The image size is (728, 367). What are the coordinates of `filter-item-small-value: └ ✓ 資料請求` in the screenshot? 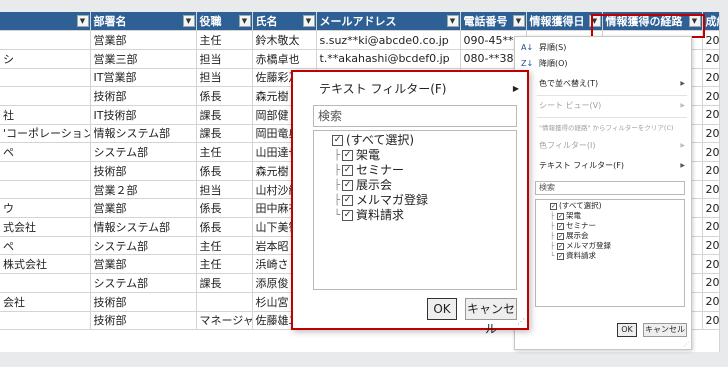 It's located at (610, 256).